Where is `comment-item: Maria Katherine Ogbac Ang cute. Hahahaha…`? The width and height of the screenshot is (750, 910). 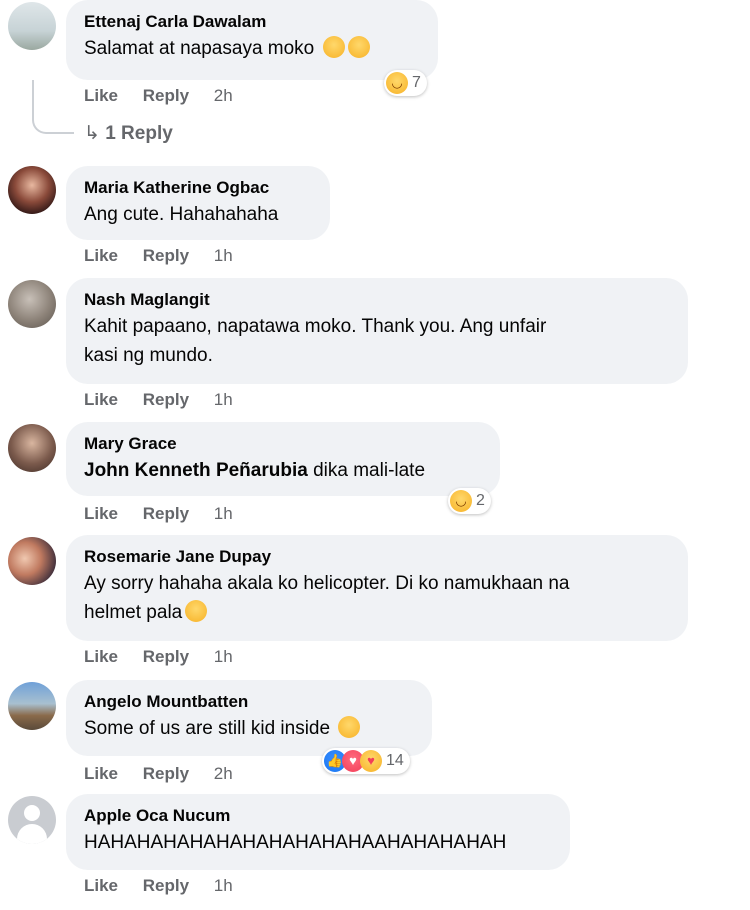
comment-item: Maria Katherine Ogbac Ang cute. Hahahaha… is located at coordinates (375, 221).